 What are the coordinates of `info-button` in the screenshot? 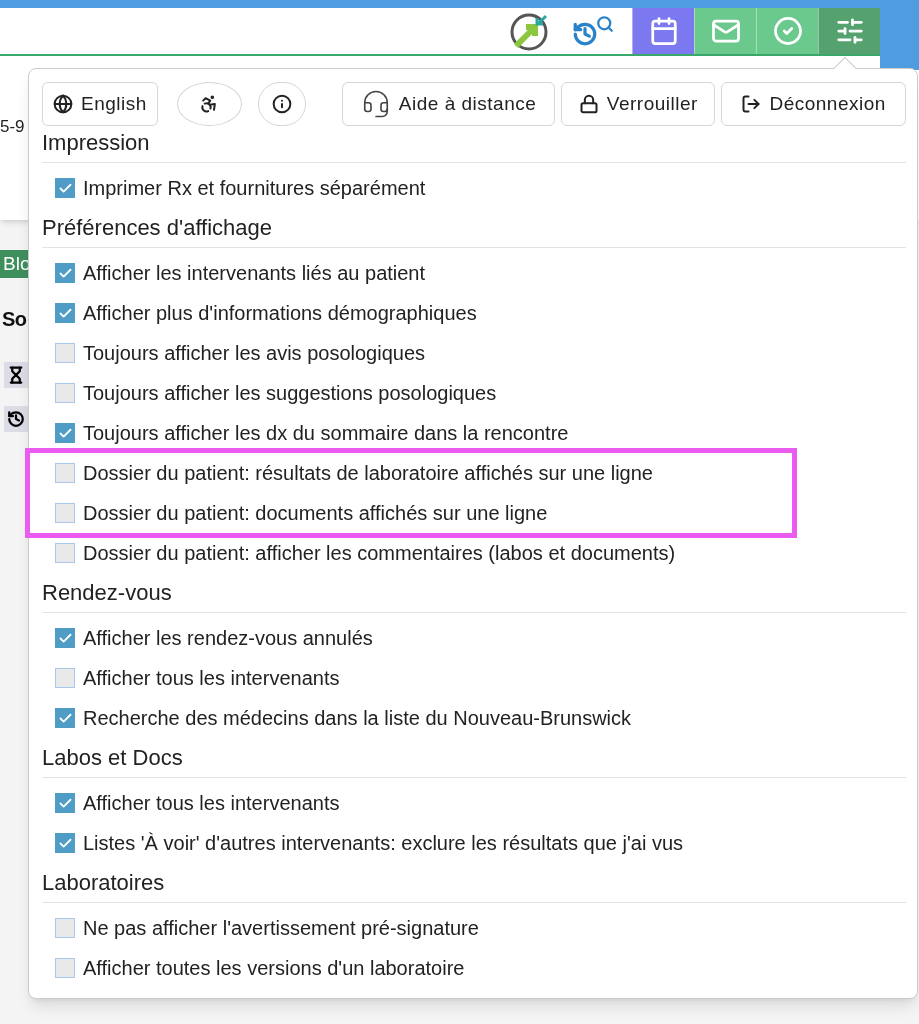 It's located at (281, 104).